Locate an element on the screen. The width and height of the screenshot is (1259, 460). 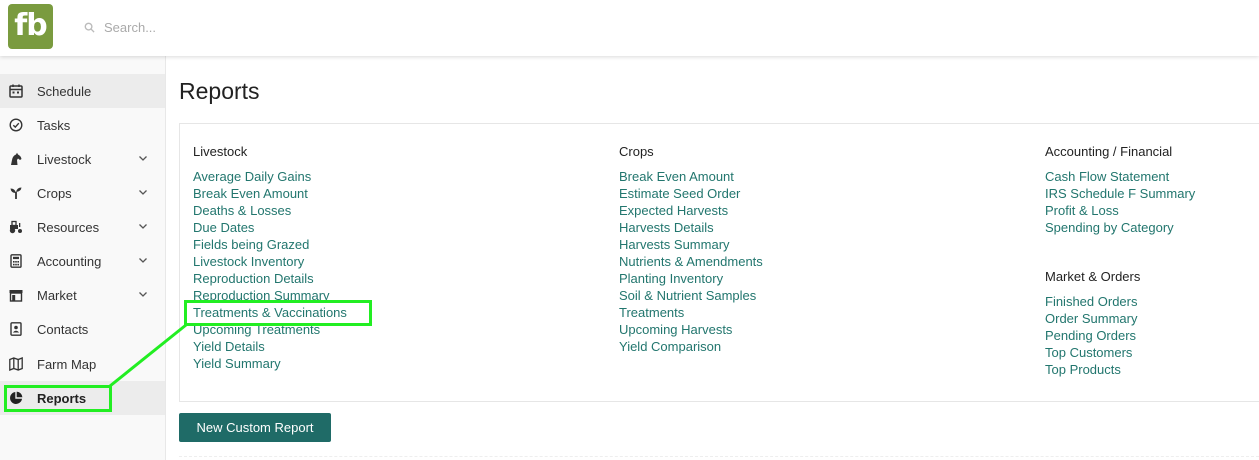
sidebar-item-label: Schedule is located at coordinates (64, 91).